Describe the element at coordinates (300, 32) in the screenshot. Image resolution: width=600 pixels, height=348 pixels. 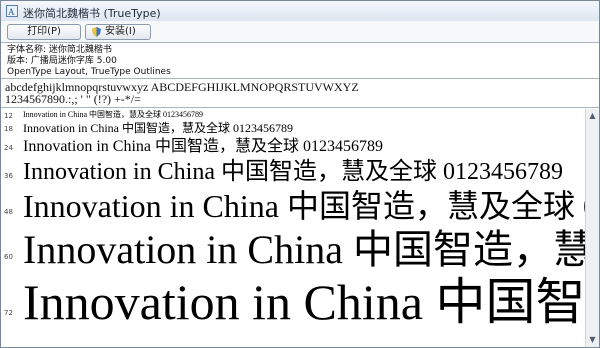
I see `toolbar: 打印(P) 安装(I)` at that location.